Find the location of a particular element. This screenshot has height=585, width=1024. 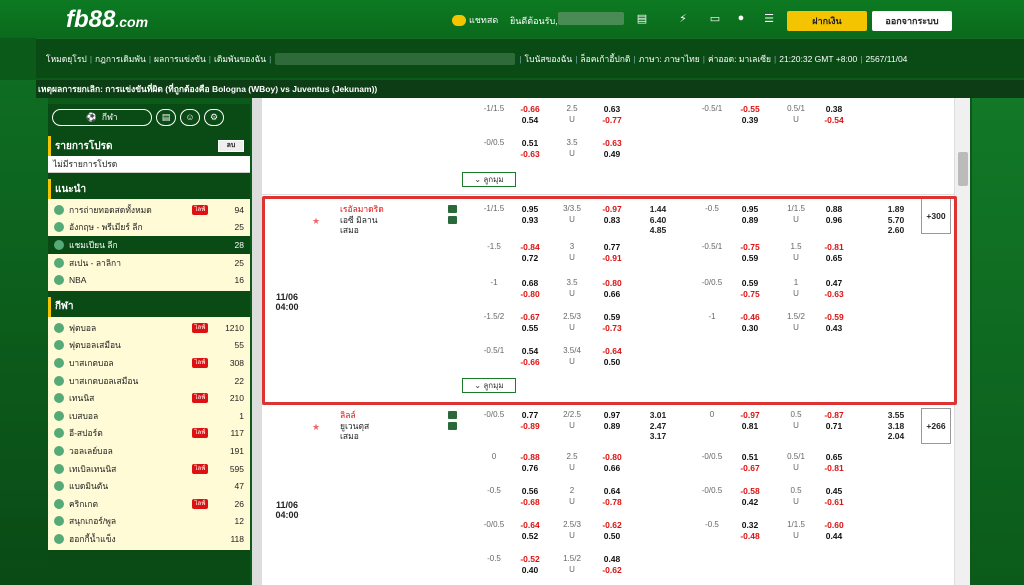

sidebar-item: ฟุตบอลเสมือน 55 is located at coordinates (149, 346).